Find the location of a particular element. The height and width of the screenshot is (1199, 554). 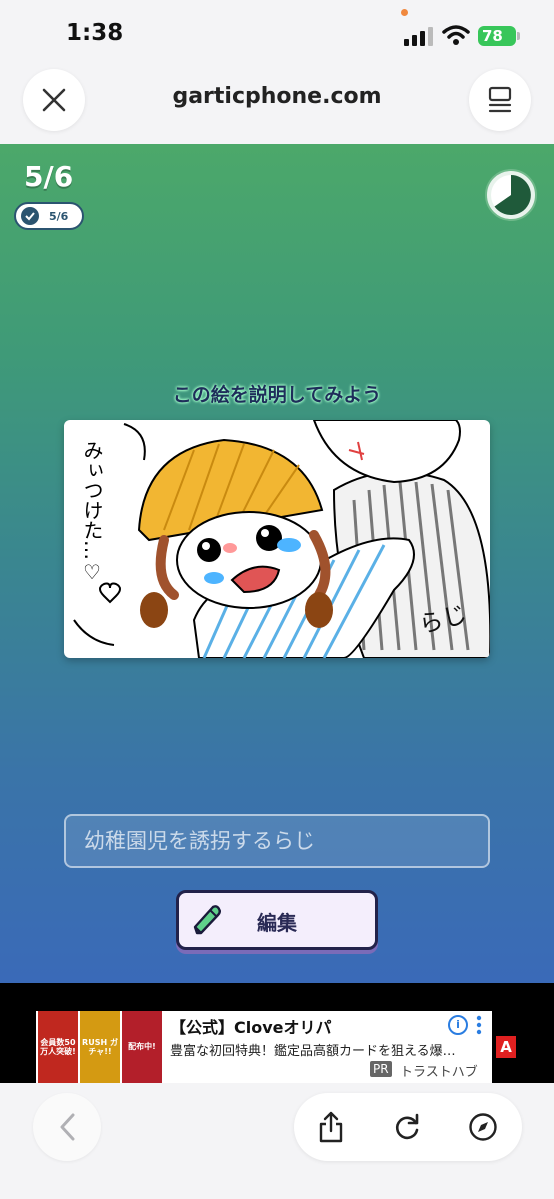

share-icon is located at coordinates (331, 1127).